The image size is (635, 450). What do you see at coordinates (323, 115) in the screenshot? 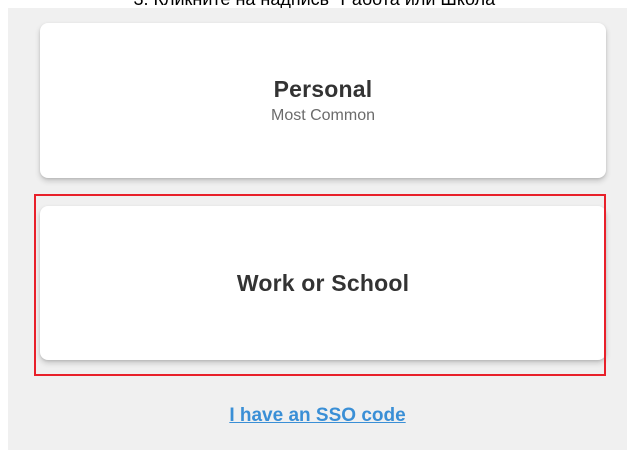
I see `personal-option-subtitle: Most Common` at bounding box center [323, 115].